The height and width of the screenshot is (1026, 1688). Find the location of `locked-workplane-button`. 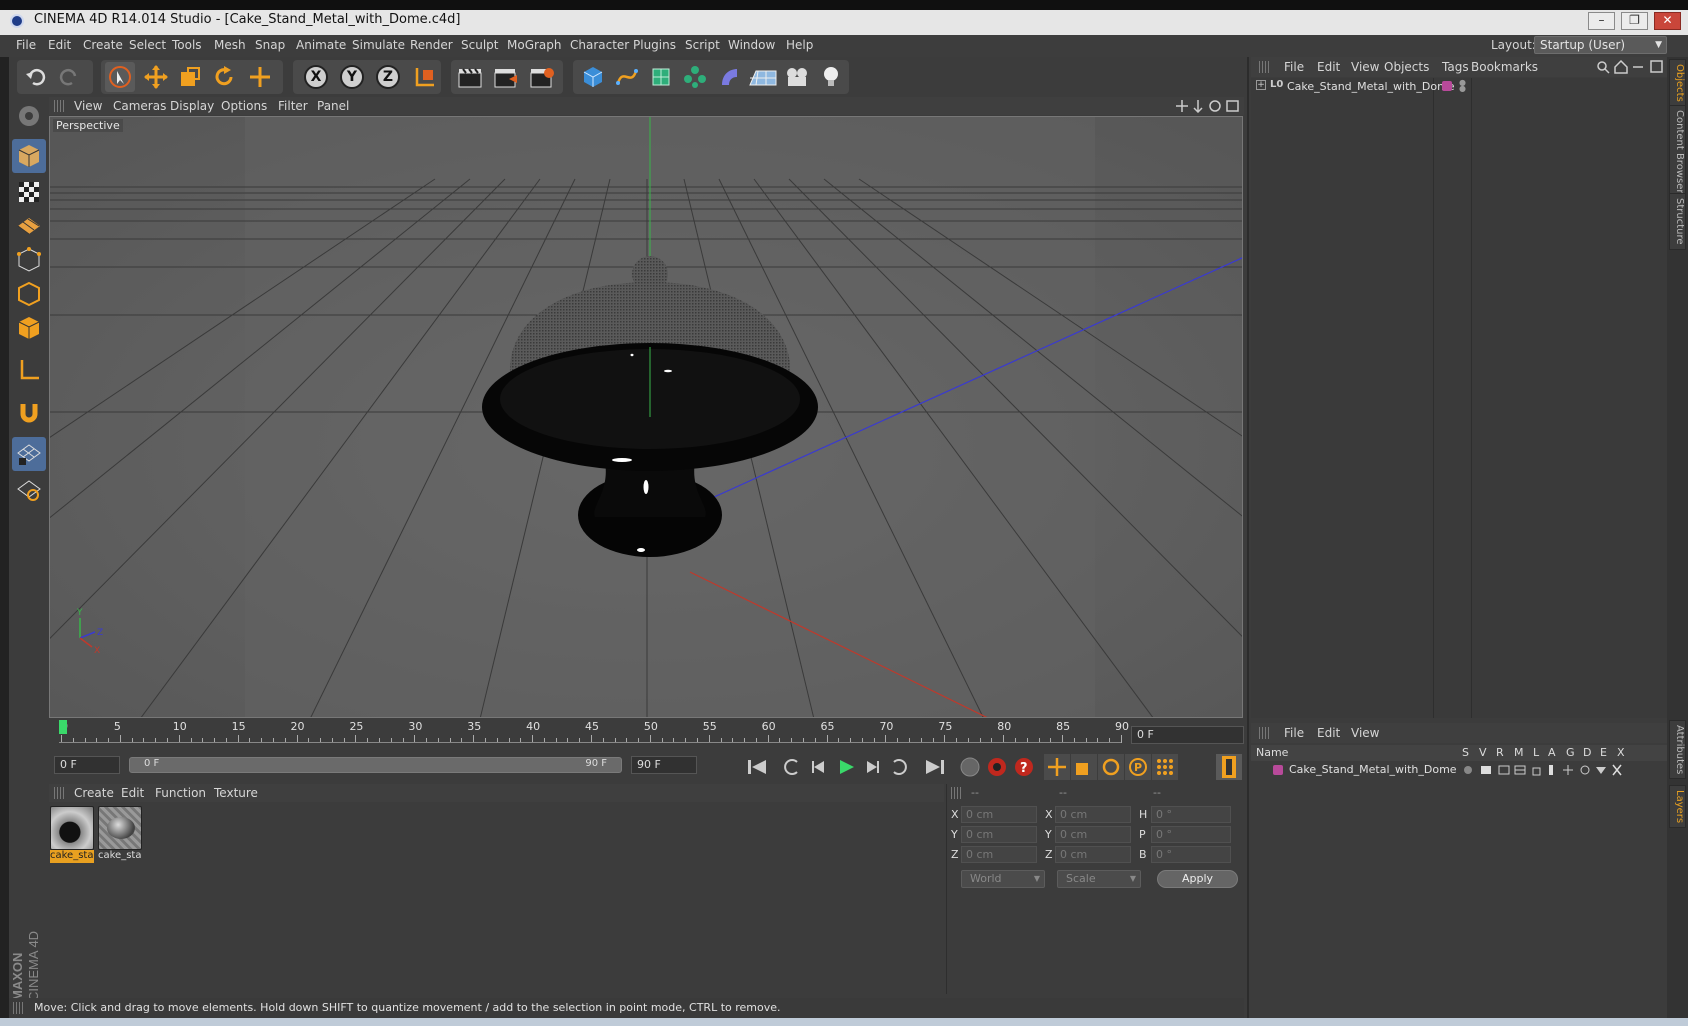

locked-workplane-button is located at coordinates (29, 490).